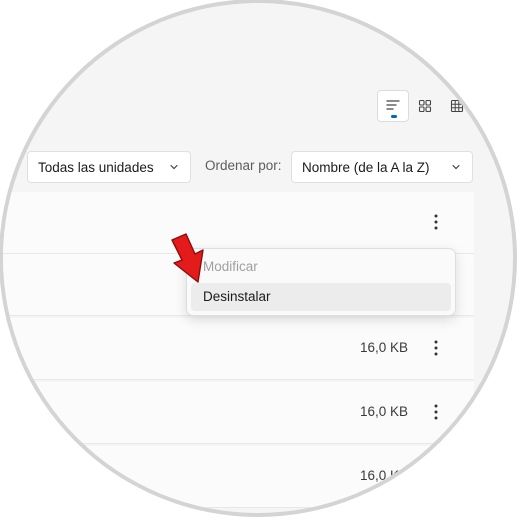 This screenshot has height=520, width=520. I want to click on menu-item-uninstall: Desinstalar, so click(321, 297).